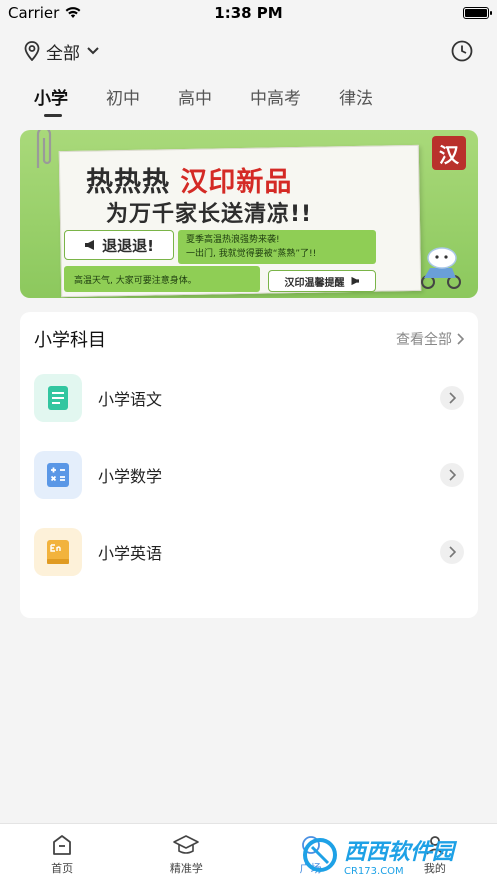 The height and width of the screenshot is (883, 497). What do you see at coordinates (236, 182) in the screenshot?
I see `banner-title-brand: 汉印新品` at bounding box center [236, 182].